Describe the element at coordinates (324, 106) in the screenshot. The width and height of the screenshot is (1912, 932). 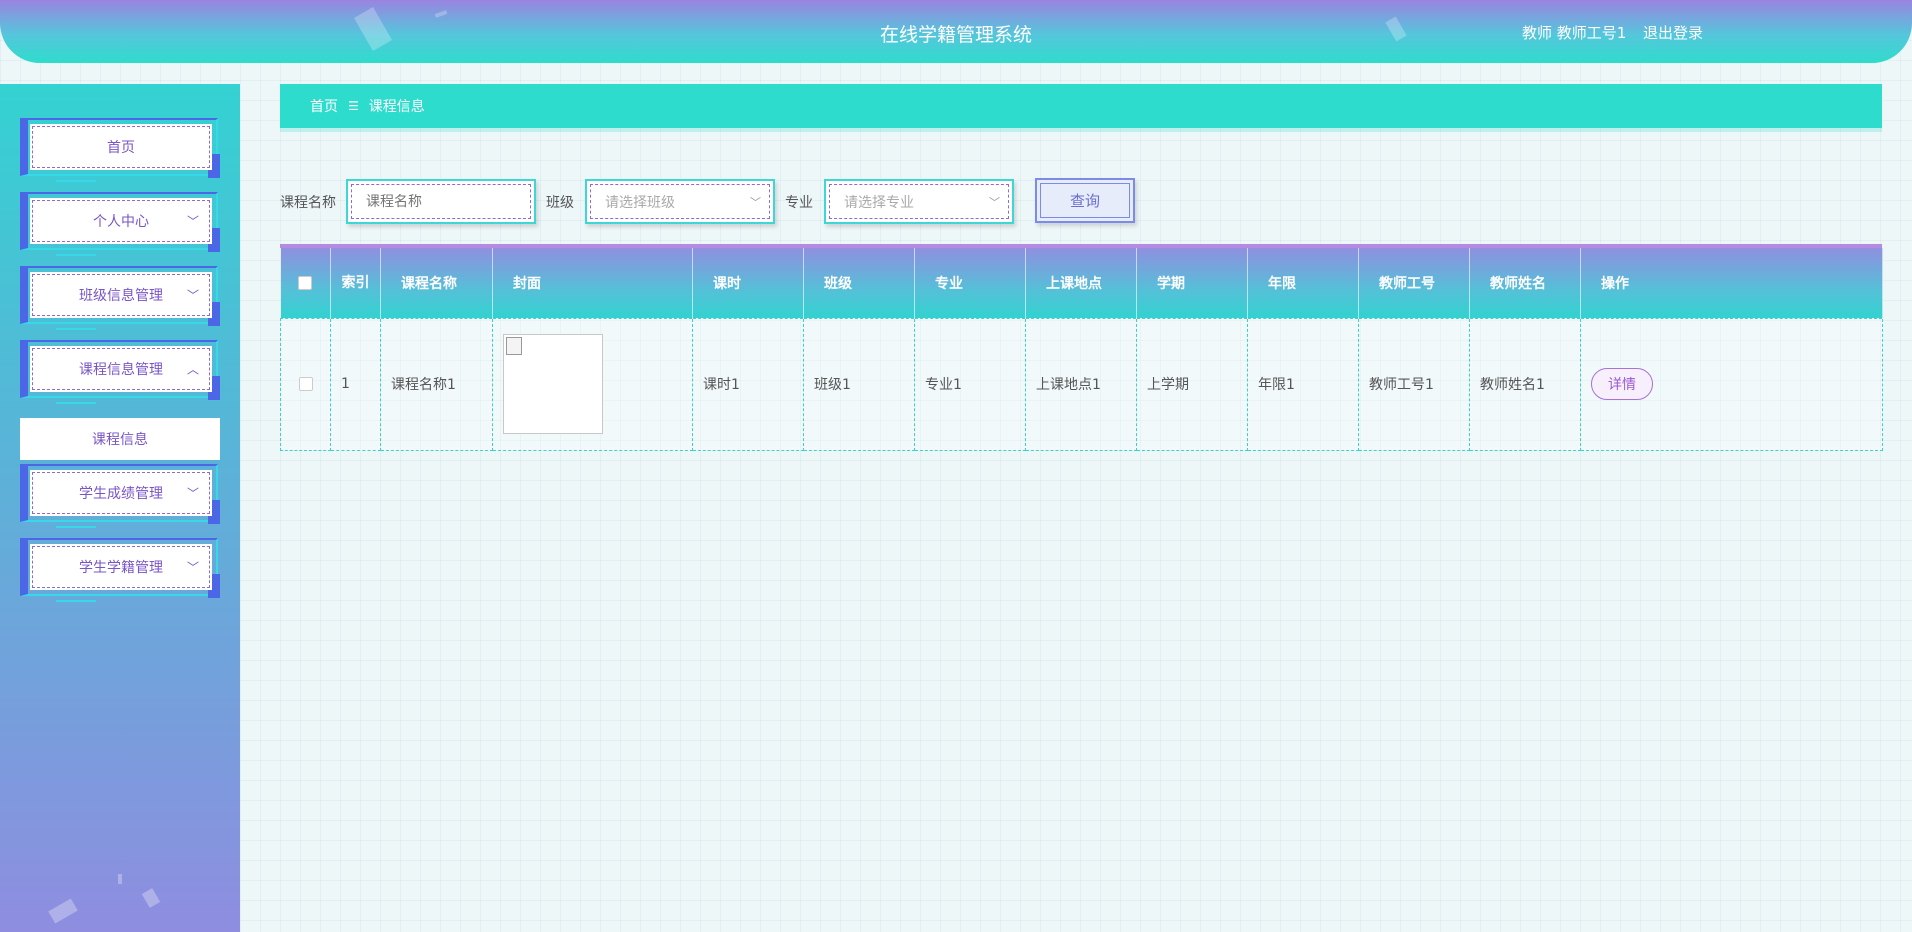
I see `breadcrumb-home: 首页` at that location.